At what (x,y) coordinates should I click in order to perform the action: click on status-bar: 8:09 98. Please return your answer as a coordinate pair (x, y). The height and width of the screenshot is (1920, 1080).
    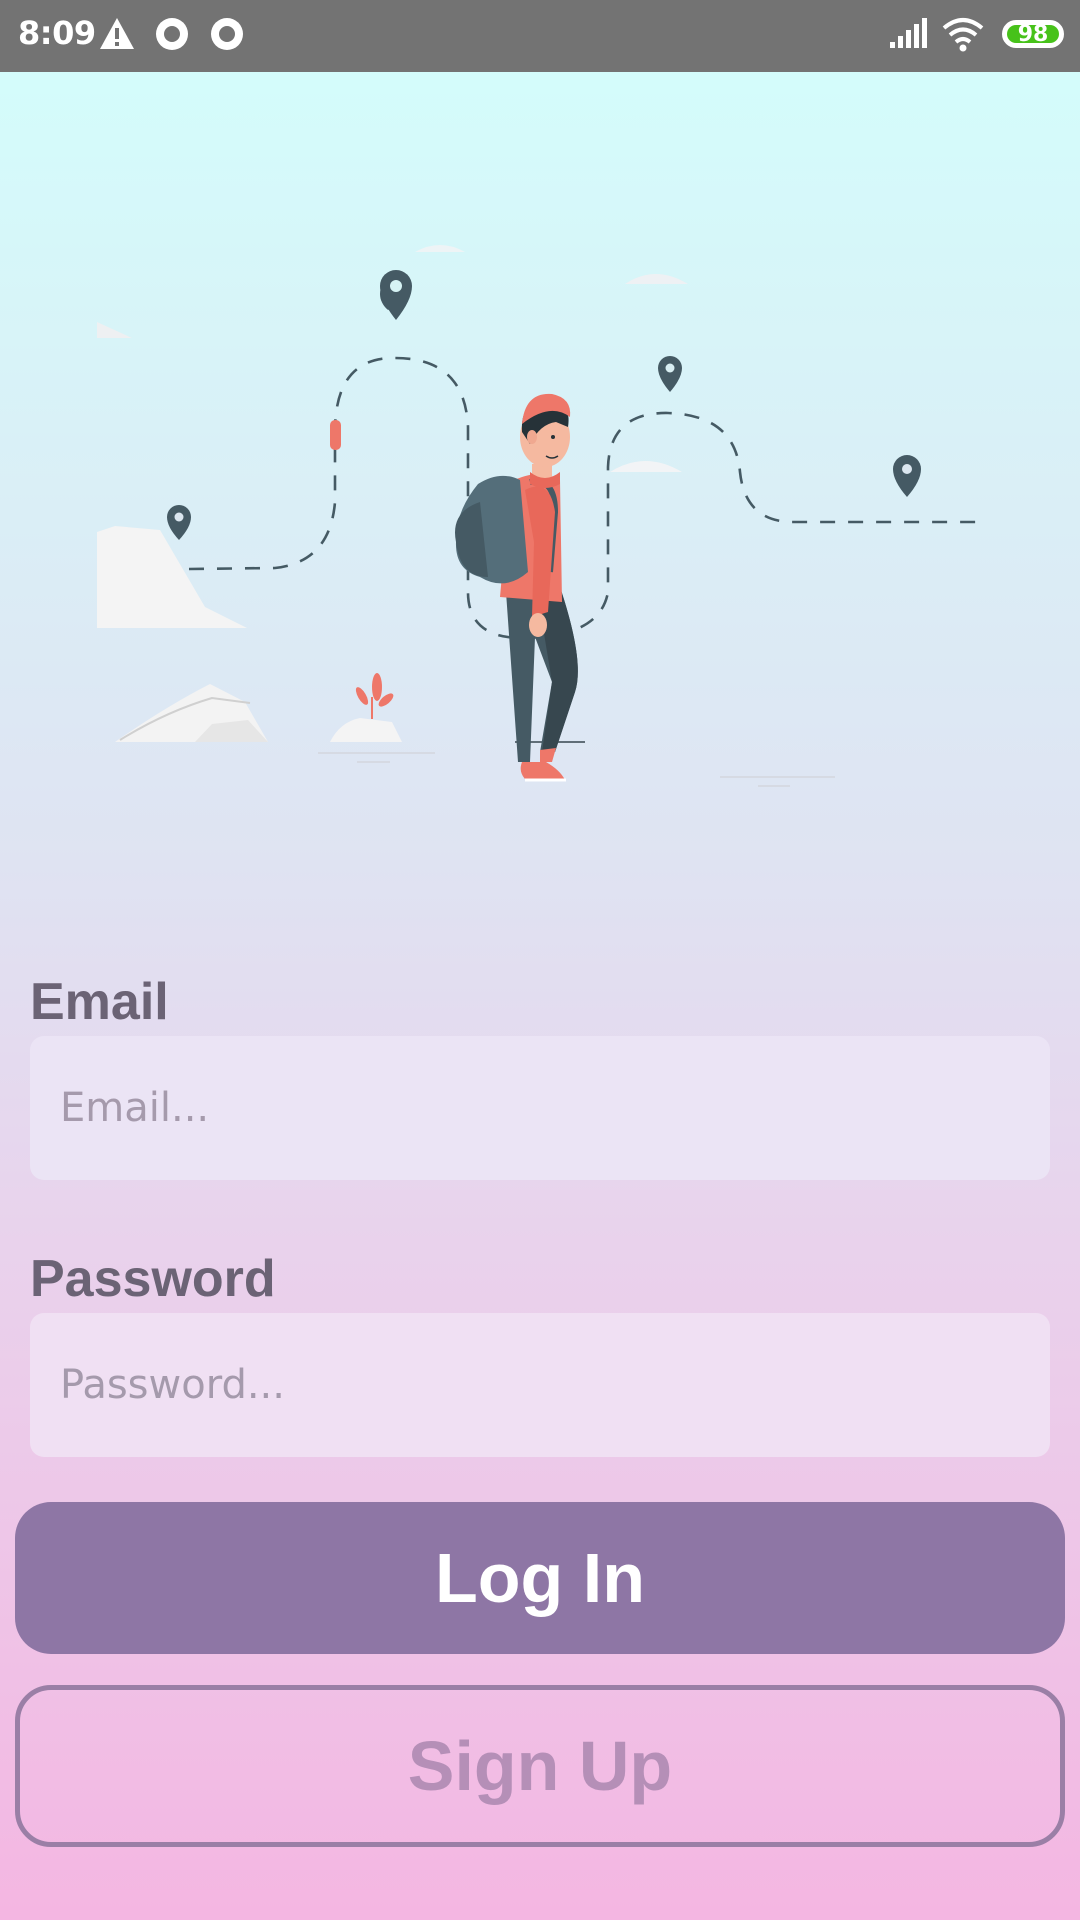
    Looking at the image, I should click on (540, 36).